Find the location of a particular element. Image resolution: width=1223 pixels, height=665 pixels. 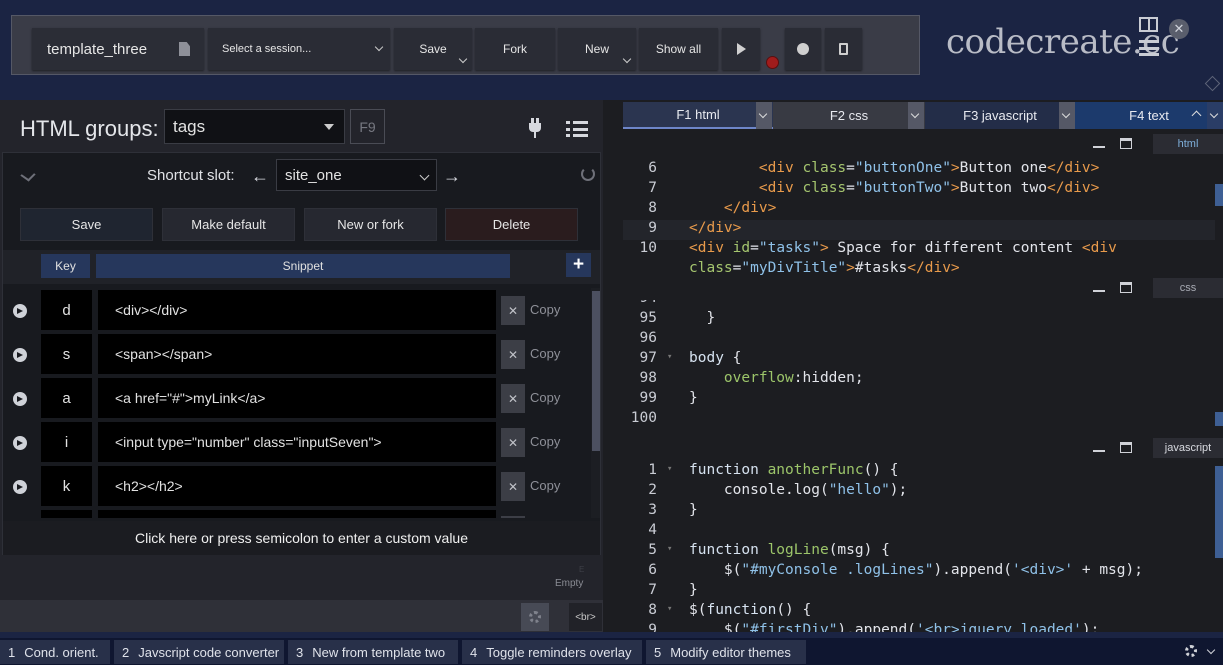

status-item-code-converter: 2 Javscript code converter is located at coordinates (199, 652).